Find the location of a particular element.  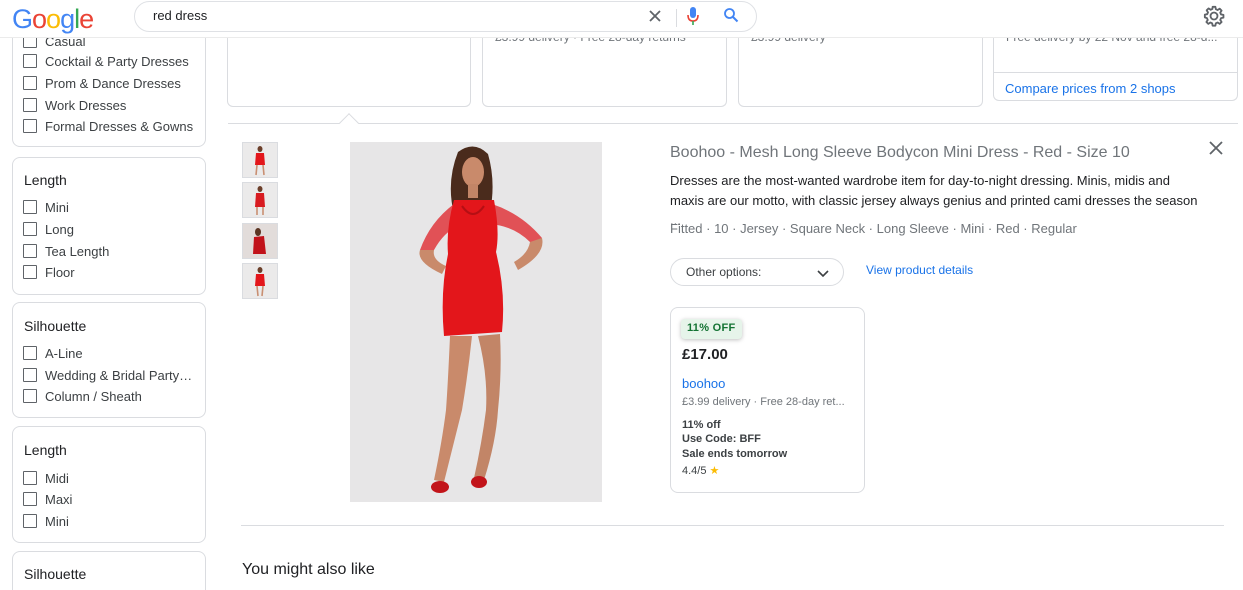

filter-option-mini-2: Mini is located at coordinates (46, 521).